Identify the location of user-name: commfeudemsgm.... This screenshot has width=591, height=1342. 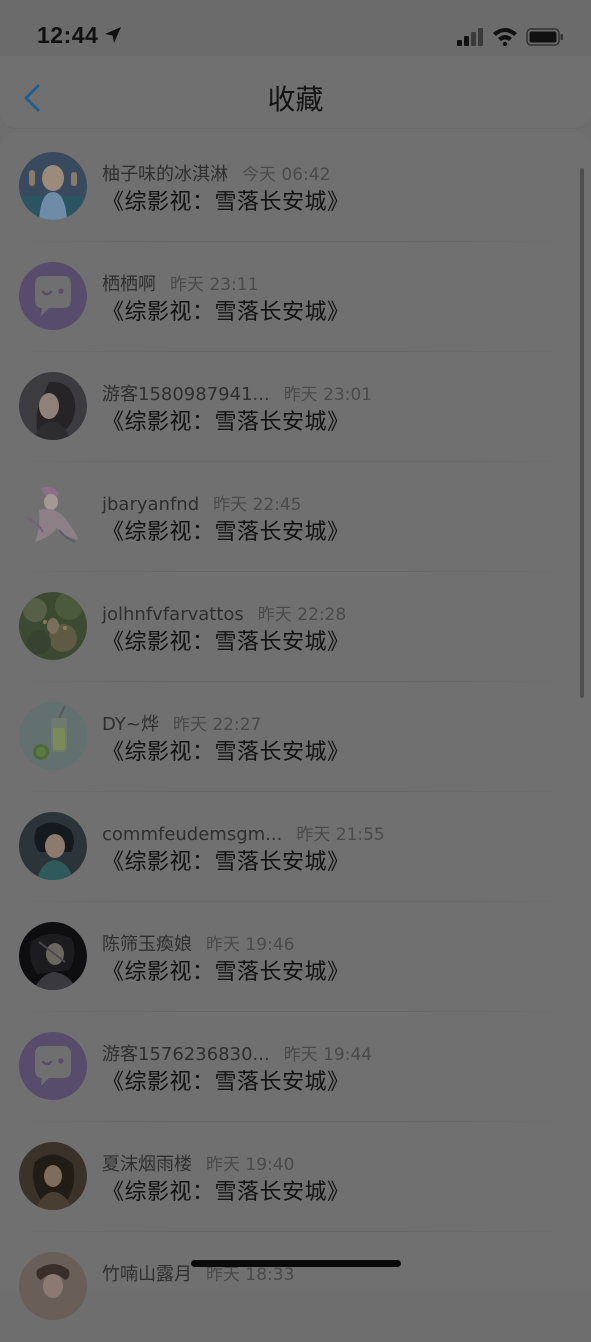
(192, 834).